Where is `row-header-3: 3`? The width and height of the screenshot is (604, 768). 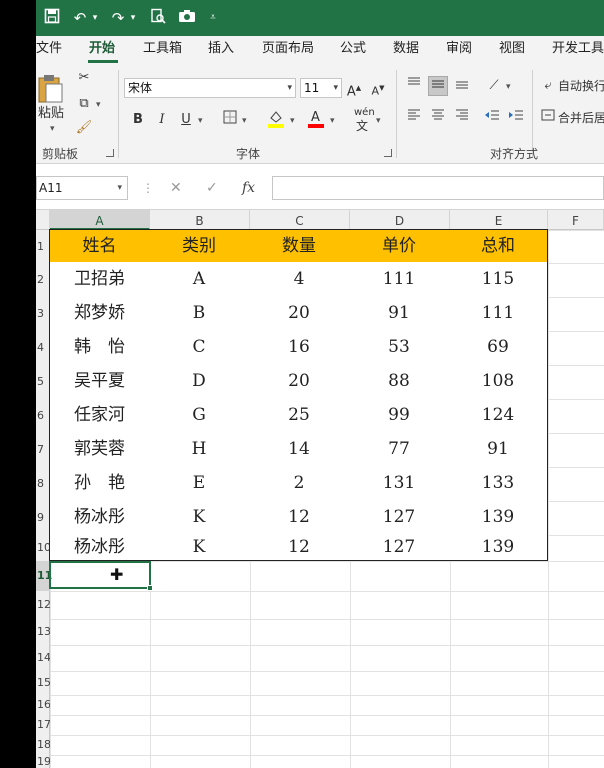 row-header-3: 3 is located at coordinates (43, 314).